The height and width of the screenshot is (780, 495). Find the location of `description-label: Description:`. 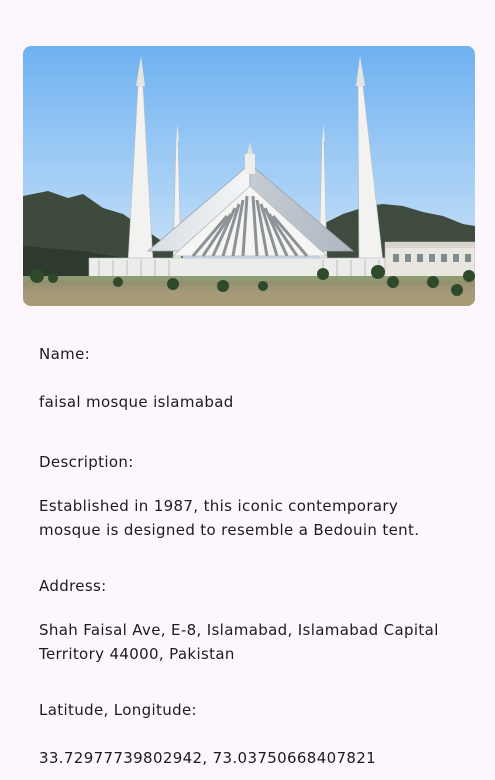

description-label: Description: is located at coordinates (86, 462).